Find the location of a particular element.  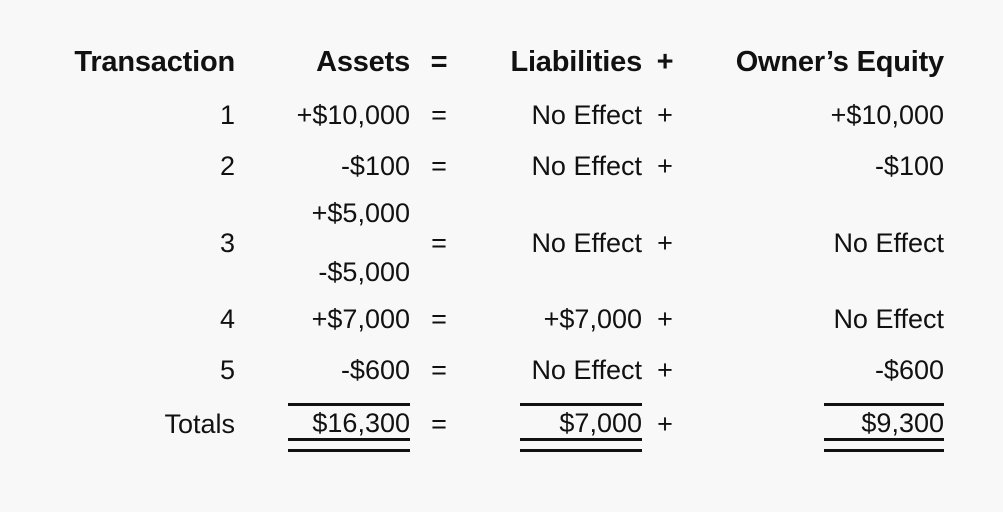

cell-liabilities: +$7,000 is located at coordinates (592, 319).